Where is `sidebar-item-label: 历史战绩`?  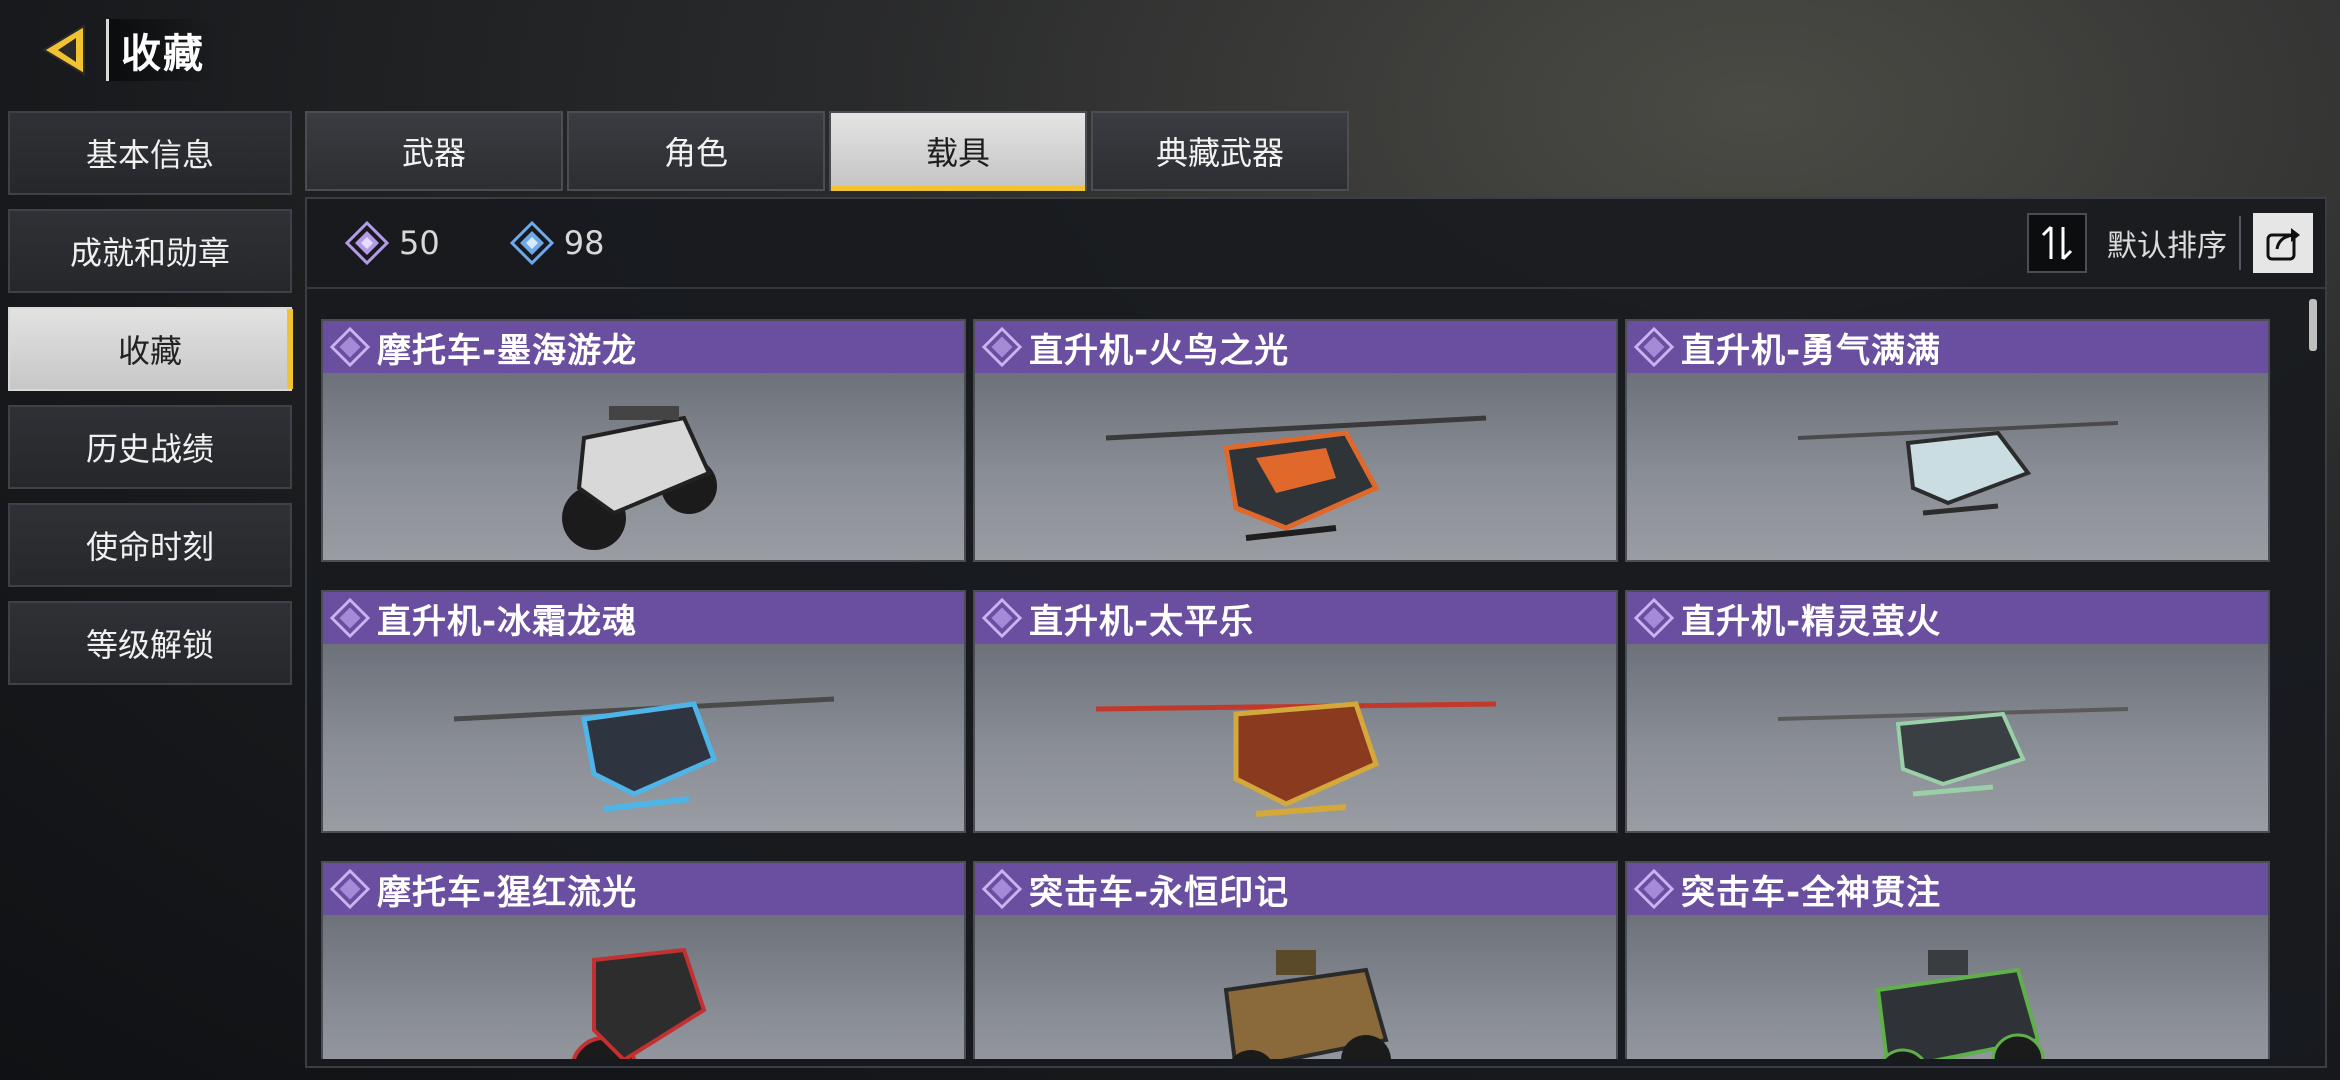 sidebar-item-label: 历史战绩 is located at coordinates (149, 449).